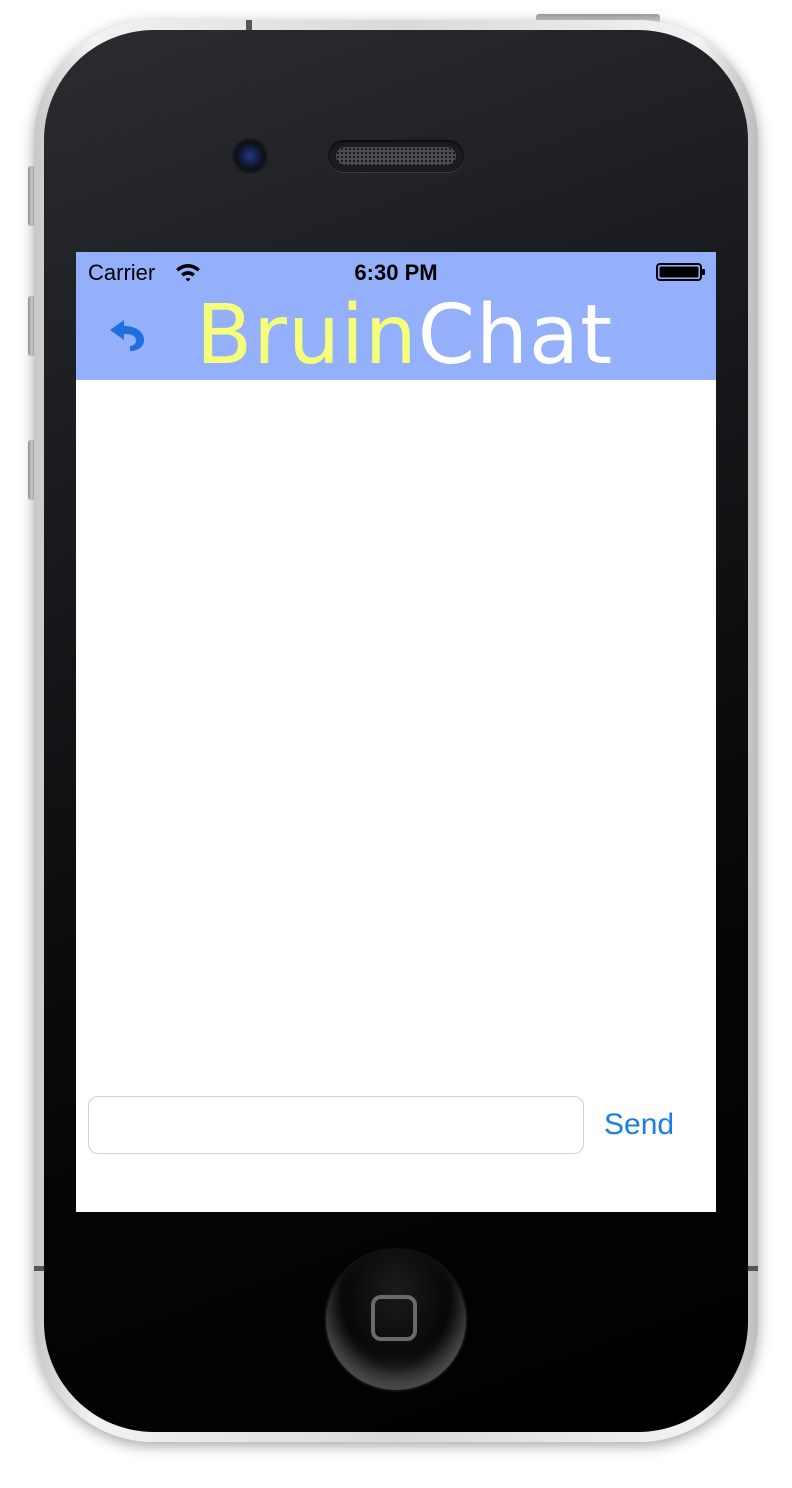 The width and height of the screenshot is (792, 1488). I want to click on navigation-bar: BruinChat, so click(396, 336).